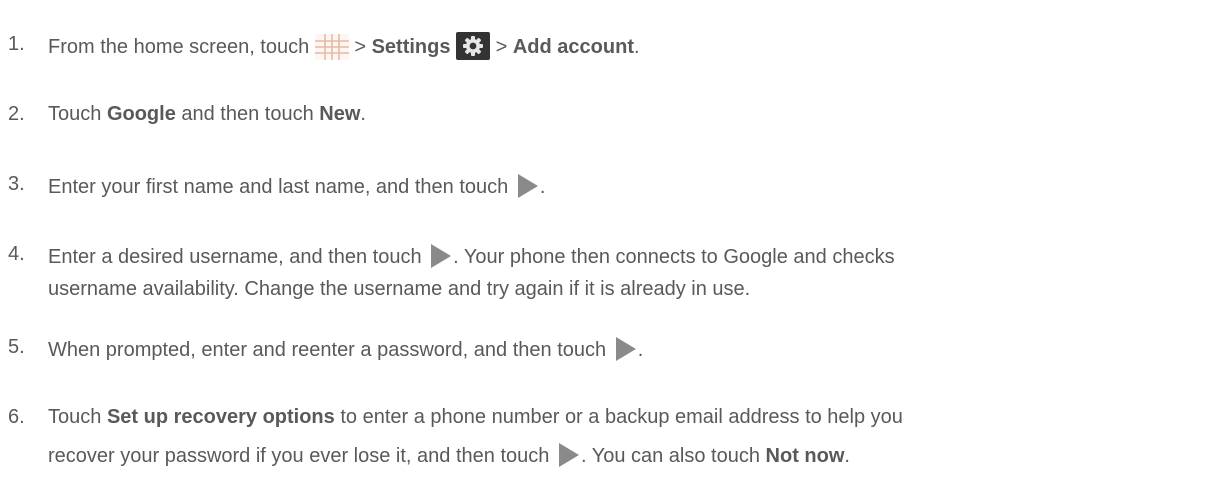 This screenshot has width=1210, height=489. I want to click on add-account-label: Add account, so click(573, 47).